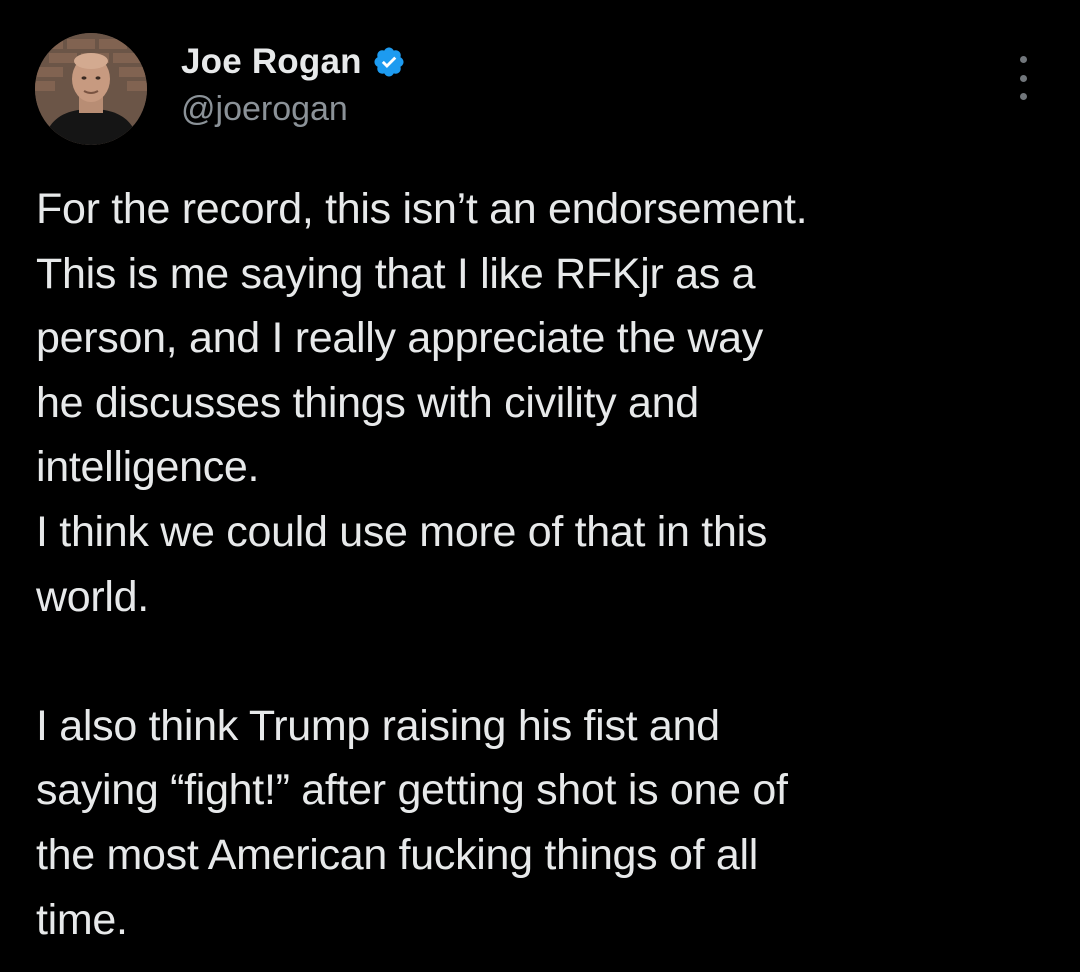  Describe the element at coordinates (378, 725) in the screenshot. I see `tweet-text-line: I also think Trump raising his fist and` at that location.